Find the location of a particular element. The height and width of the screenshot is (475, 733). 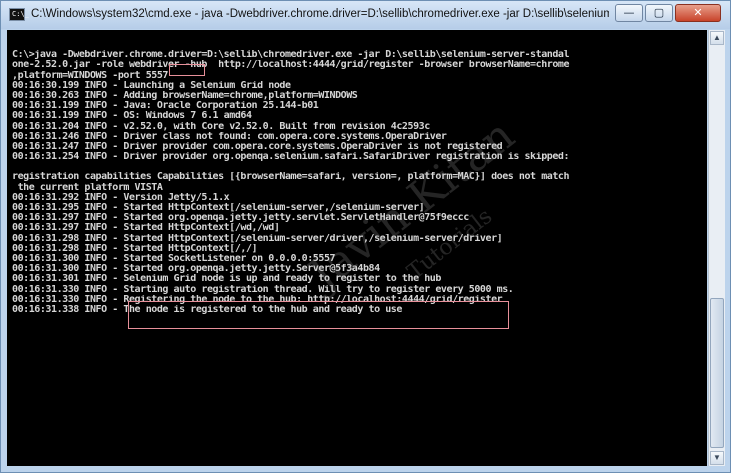

close-button: ✕ is located at coordinates (698, 13).